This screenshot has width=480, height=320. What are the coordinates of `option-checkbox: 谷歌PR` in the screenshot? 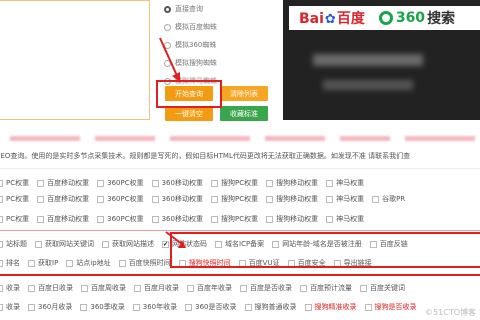 It's located at (388, 199).